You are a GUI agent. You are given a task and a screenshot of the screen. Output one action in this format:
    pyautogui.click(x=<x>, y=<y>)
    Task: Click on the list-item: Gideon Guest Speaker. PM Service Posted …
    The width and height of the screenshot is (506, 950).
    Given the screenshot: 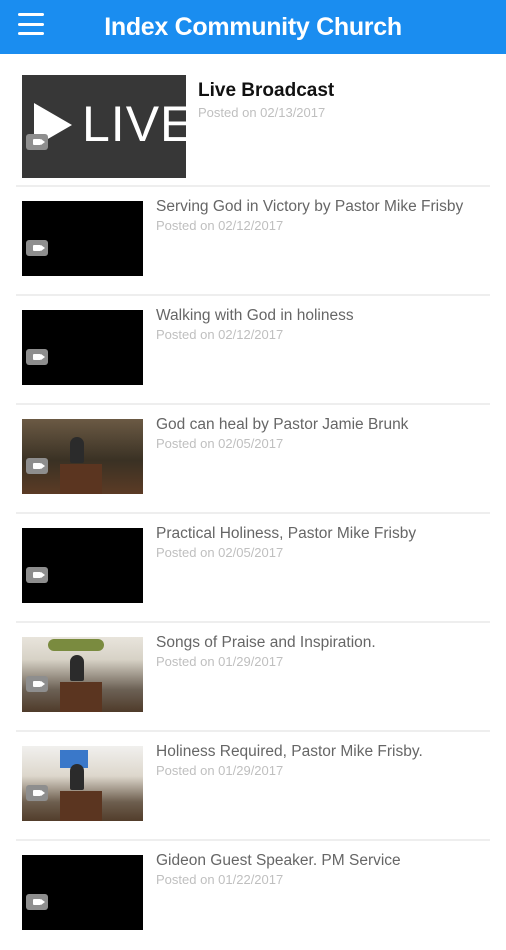 What is the action you would take?
    pyautogui.click(x=253, y=895)
    